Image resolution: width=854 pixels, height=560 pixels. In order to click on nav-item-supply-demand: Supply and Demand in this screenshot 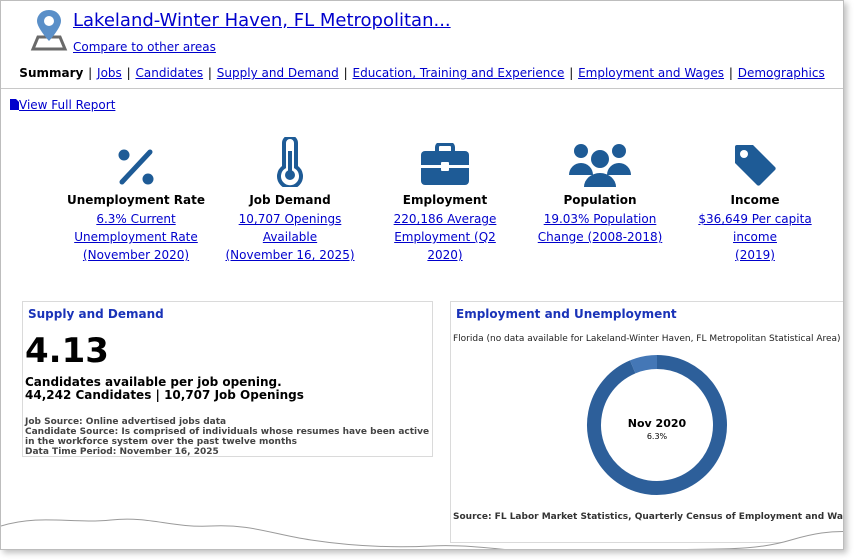, I will do `click(278, 73)`.